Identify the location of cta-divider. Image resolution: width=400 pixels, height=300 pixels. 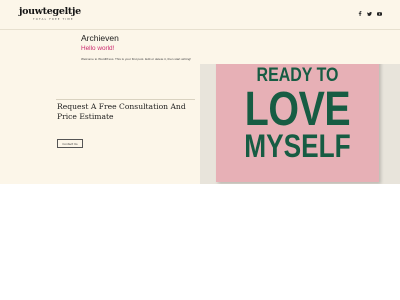
(125, 99).